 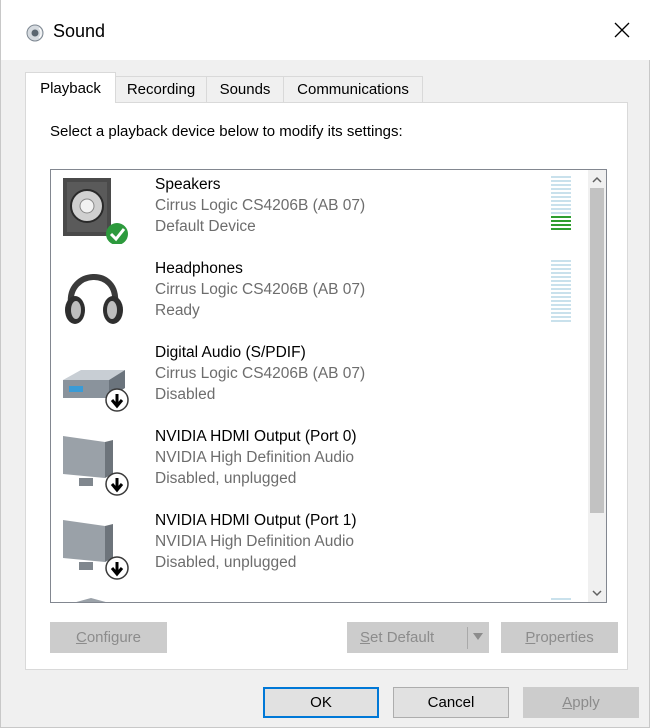 What do you see at coordinates (451, 702) in the screenshot?
I see `cancel-button: Cancel` at bounding box center [451, 702].